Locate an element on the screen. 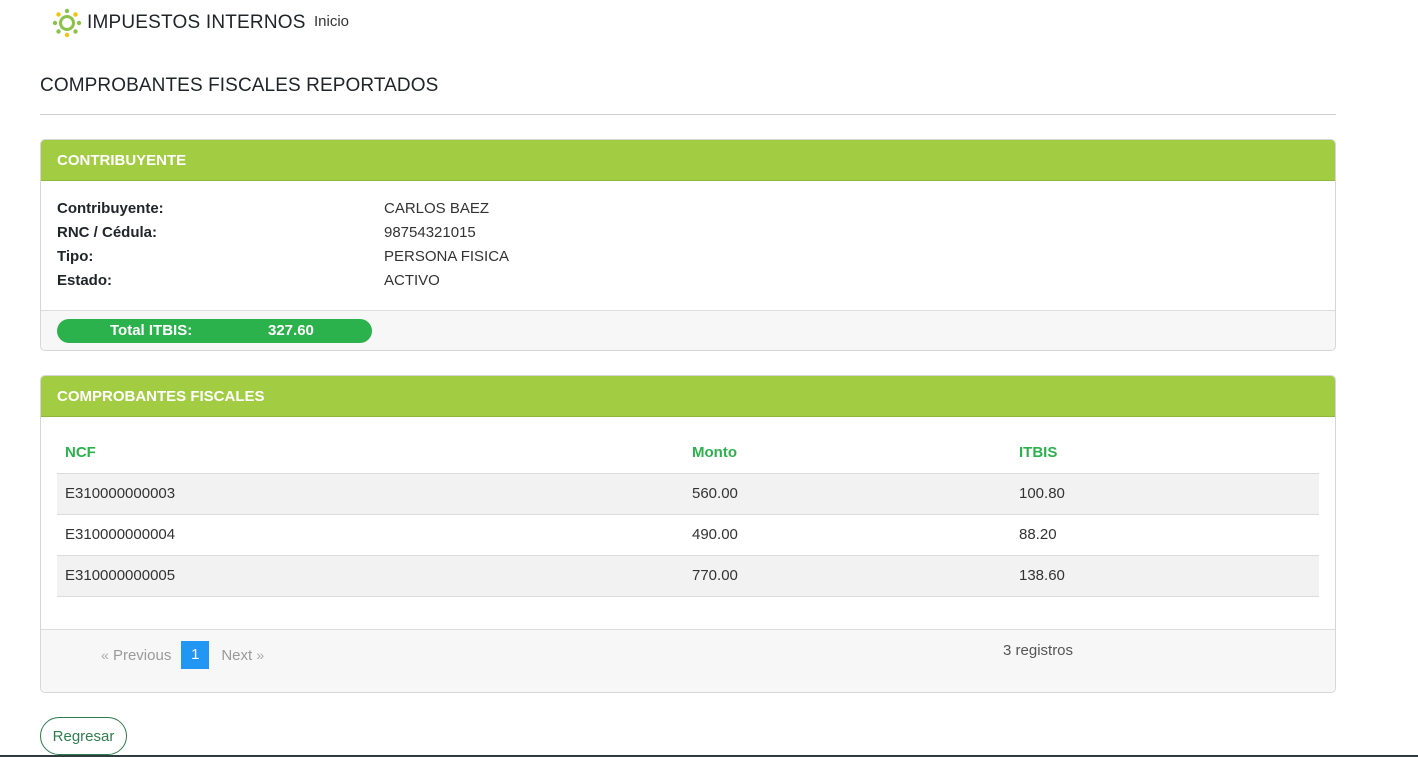 This screenshot has height=757, width=1418. page-title: COMPROBANTES FISCALES REPORTADOS is located at coordinates (239, 85).